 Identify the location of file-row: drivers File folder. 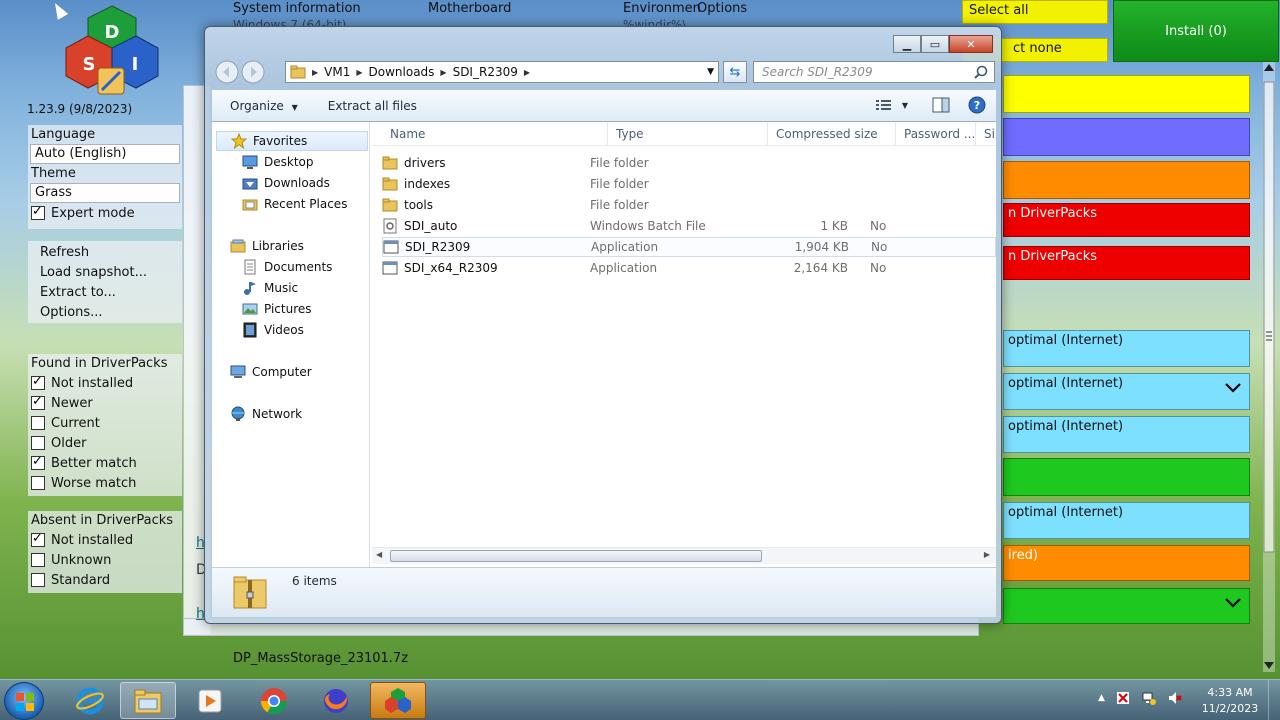
(689, 163).